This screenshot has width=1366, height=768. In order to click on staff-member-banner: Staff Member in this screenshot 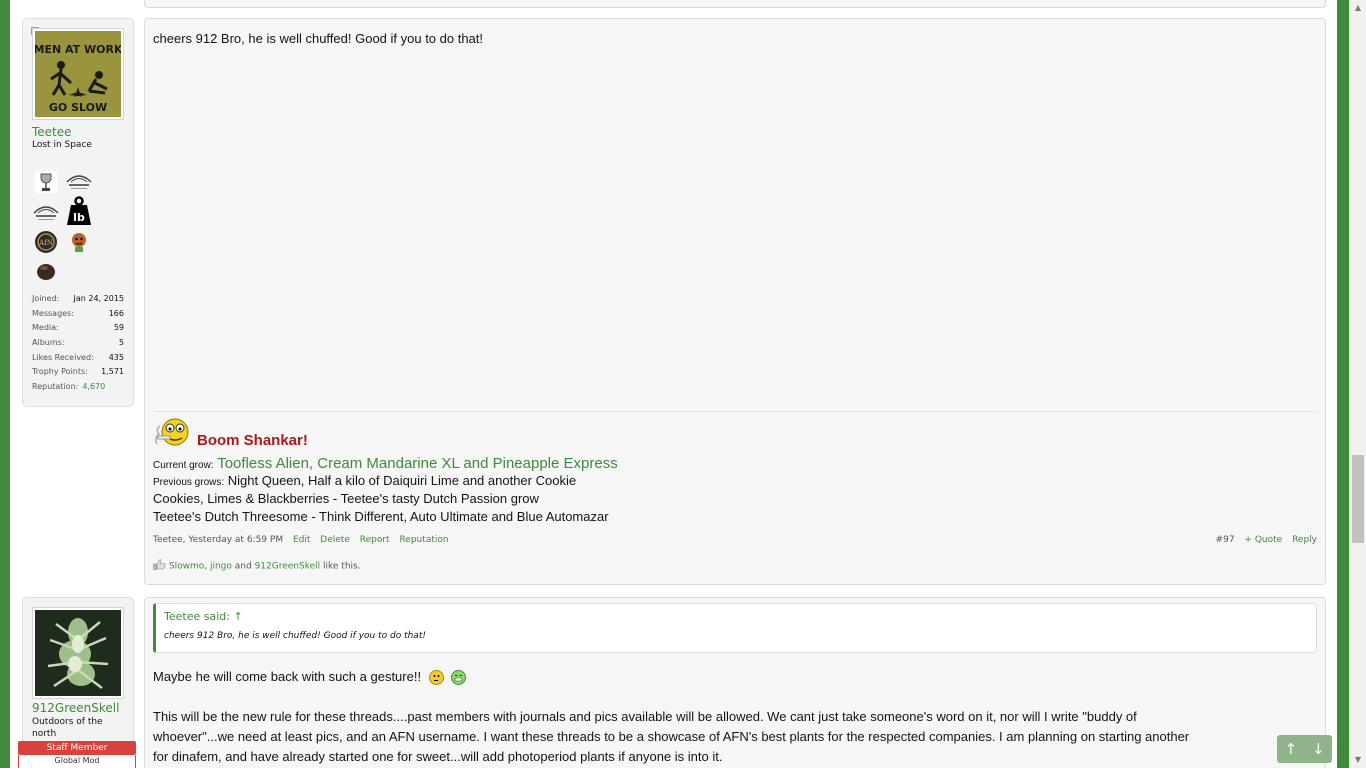, I will do `click(77, 748)`.